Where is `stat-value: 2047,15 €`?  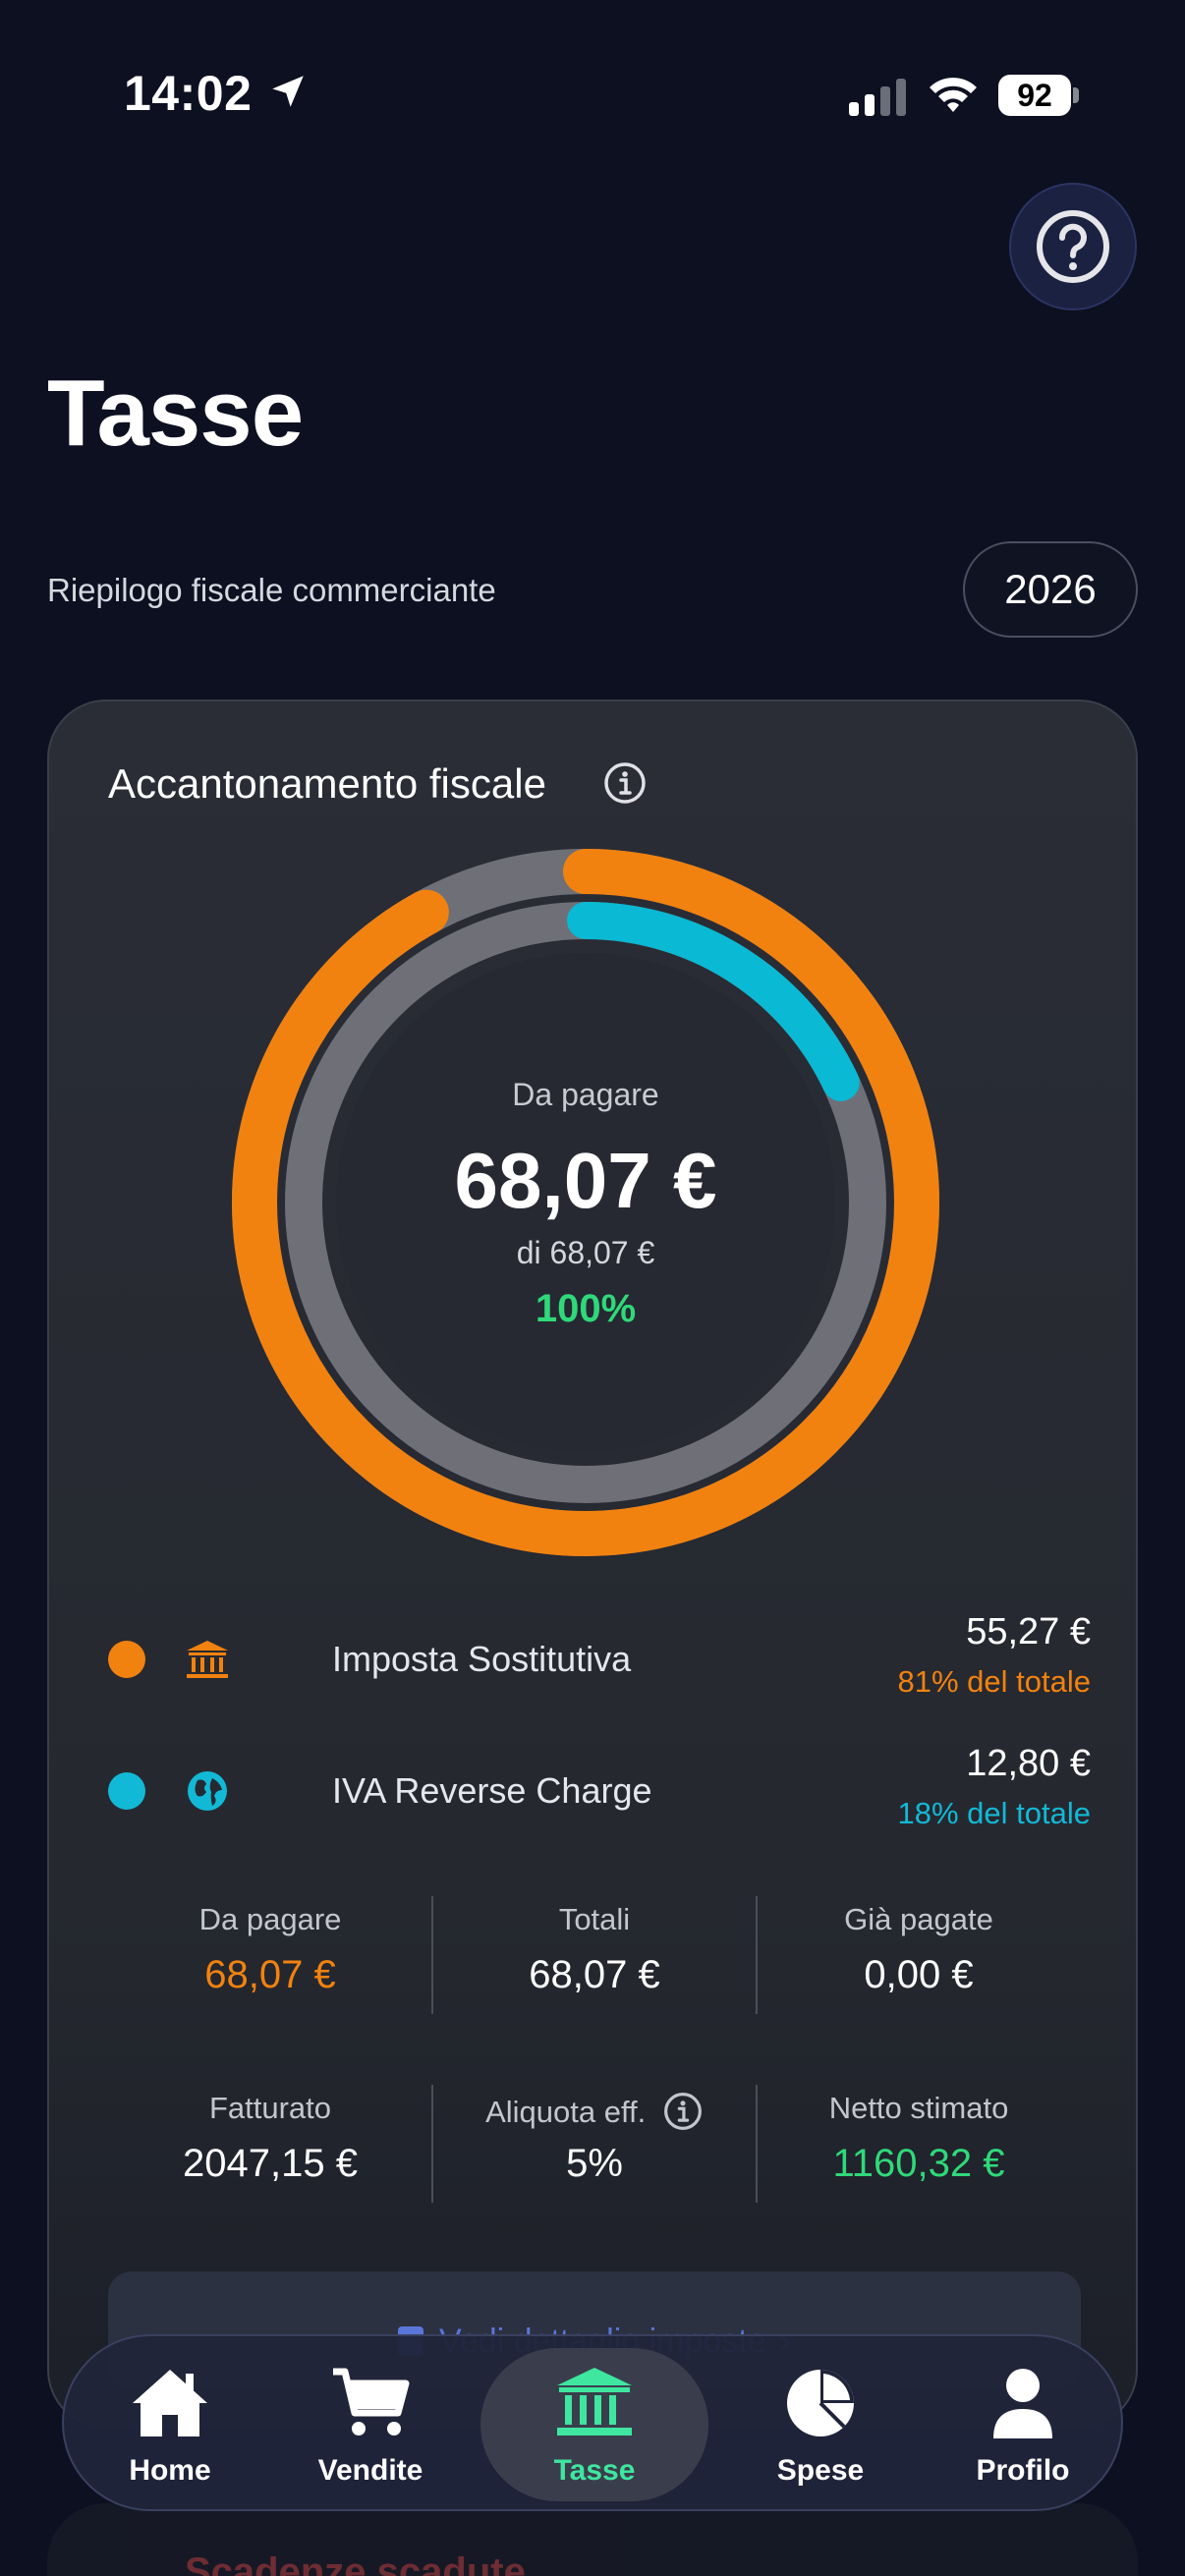 stat-value: 2047,15 € is located at coordinates (271, 2163).